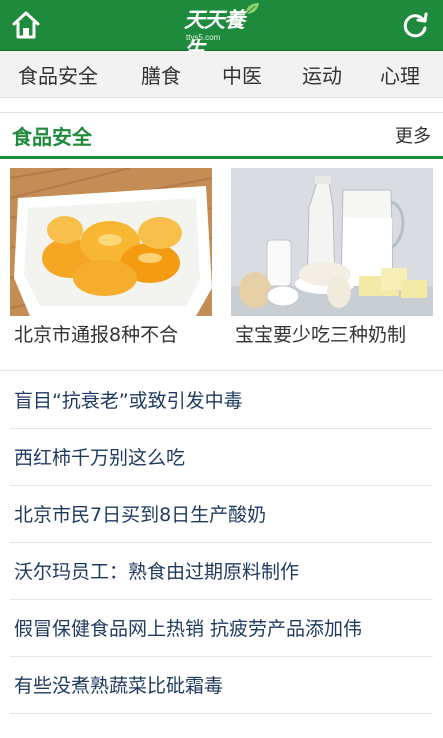 The width and height of the screenshot is (443, 738). I want to click on home-icon, so click(26, 25).